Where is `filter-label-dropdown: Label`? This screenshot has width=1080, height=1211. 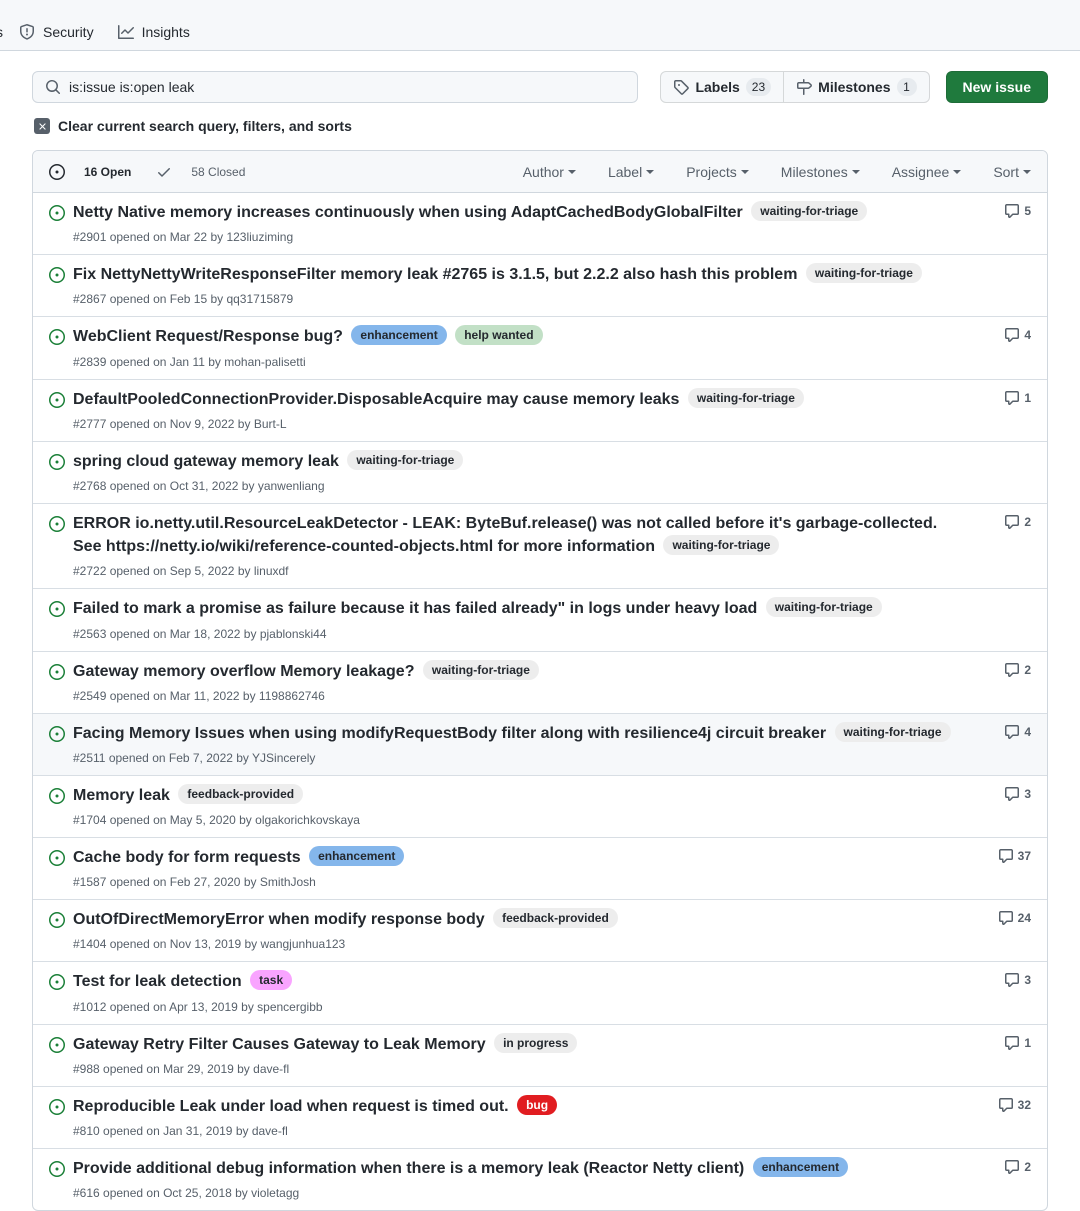 filter-label-dropdown: Label is located at coordinates (631, 171).